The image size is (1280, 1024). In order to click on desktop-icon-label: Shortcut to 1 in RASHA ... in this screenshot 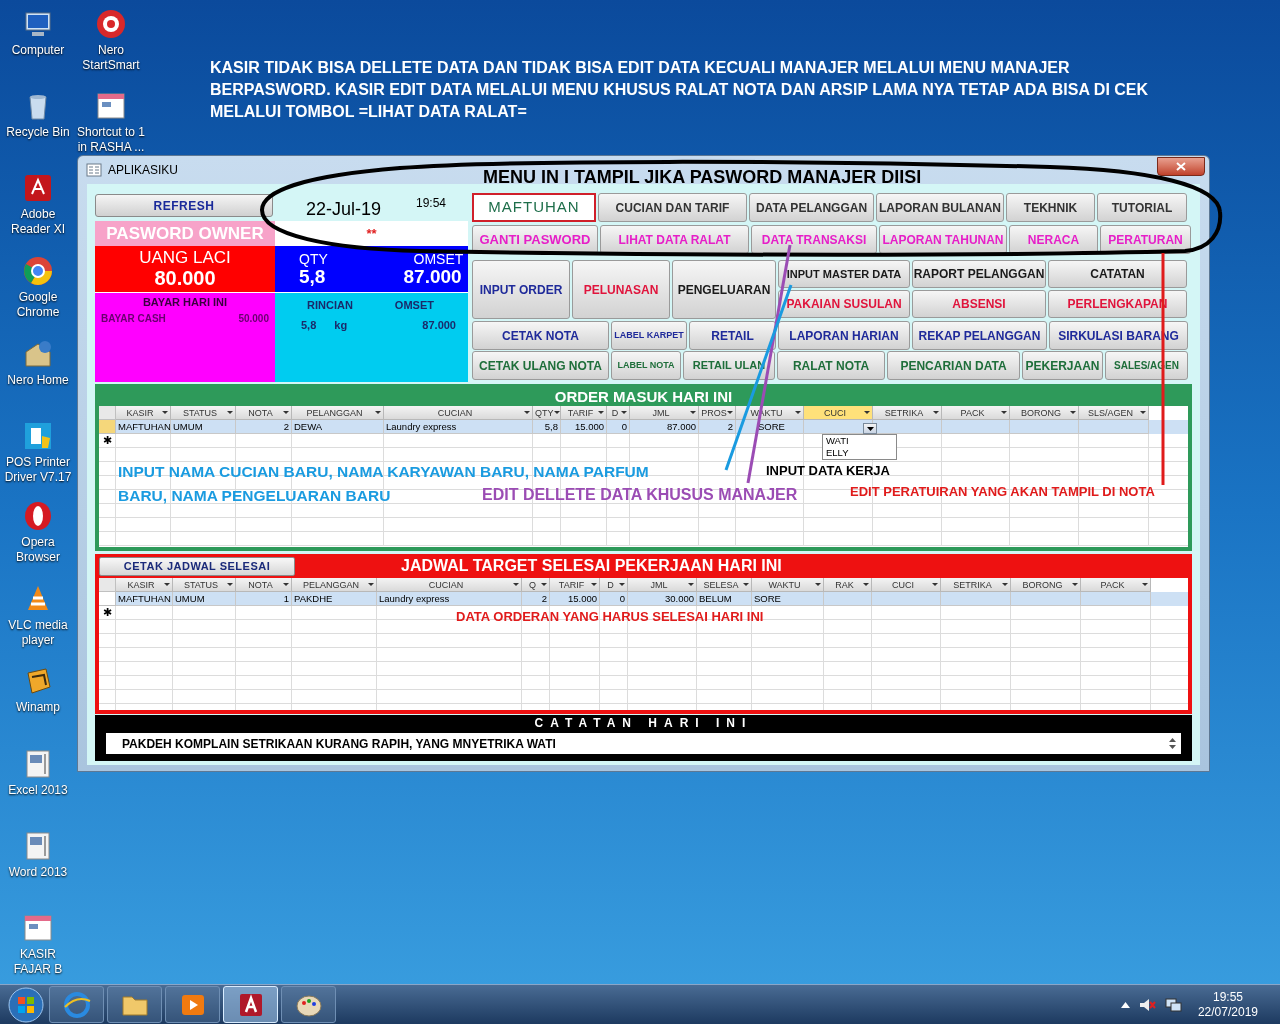, I will do `click(111, 140)`.